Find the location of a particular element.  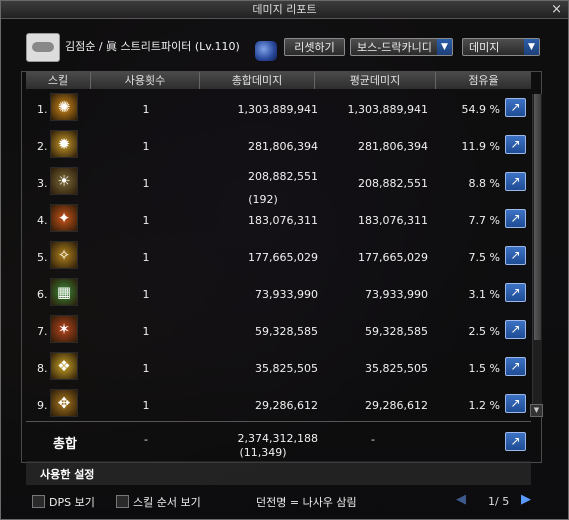

row-total-damage: 35,825,505 is located at coordinates (286, 368).